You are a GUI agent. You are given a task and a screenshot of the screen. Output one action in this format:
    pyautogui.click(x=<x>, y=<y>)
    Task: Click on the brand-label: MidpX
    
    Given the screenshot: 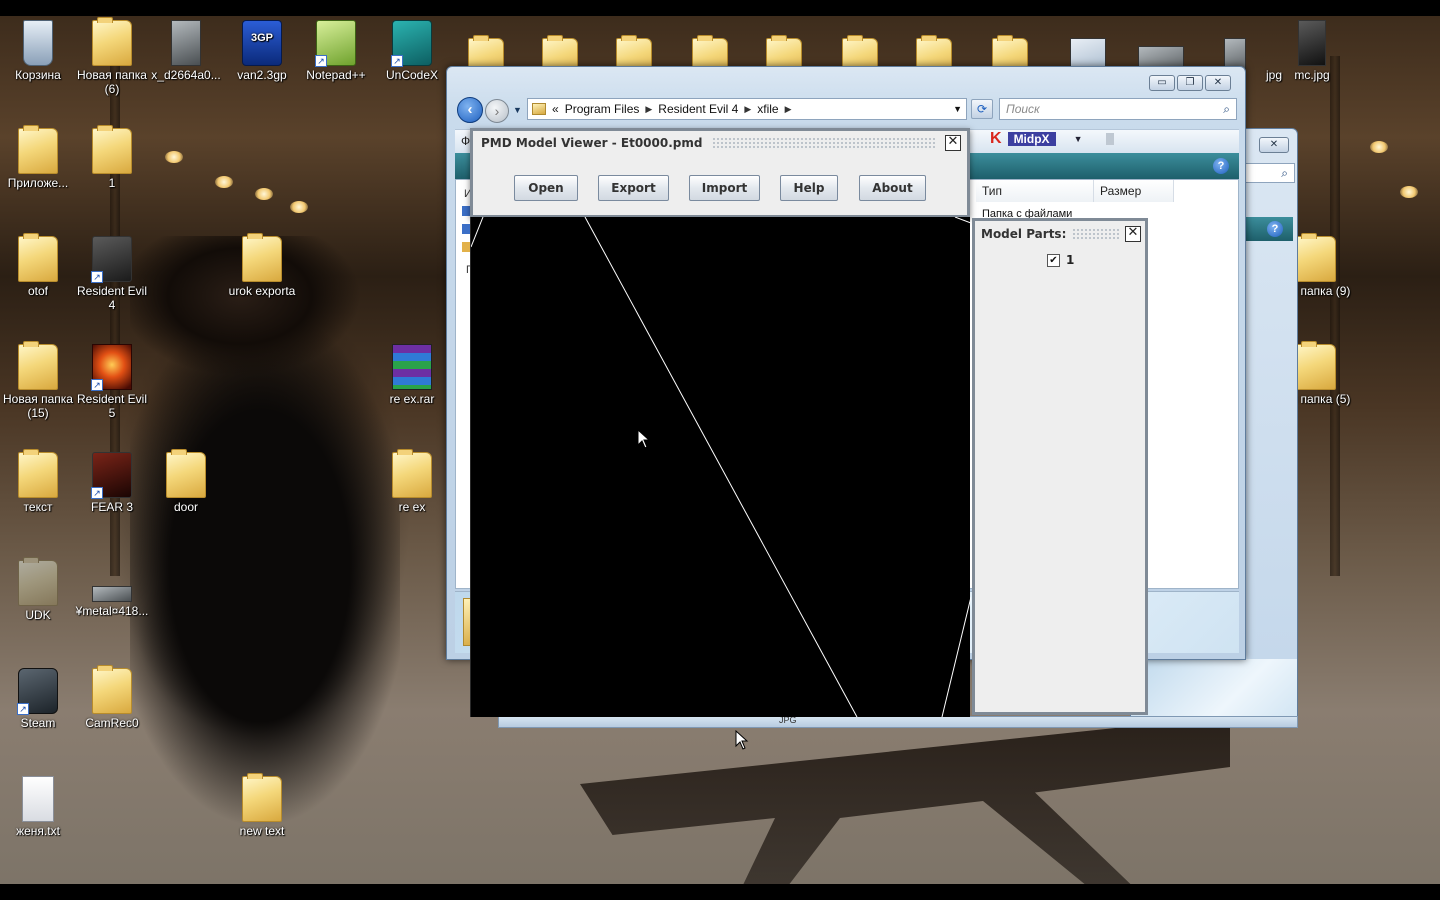 What is the action you would take?
    pyautogui.click(x=1031, y=139)
    